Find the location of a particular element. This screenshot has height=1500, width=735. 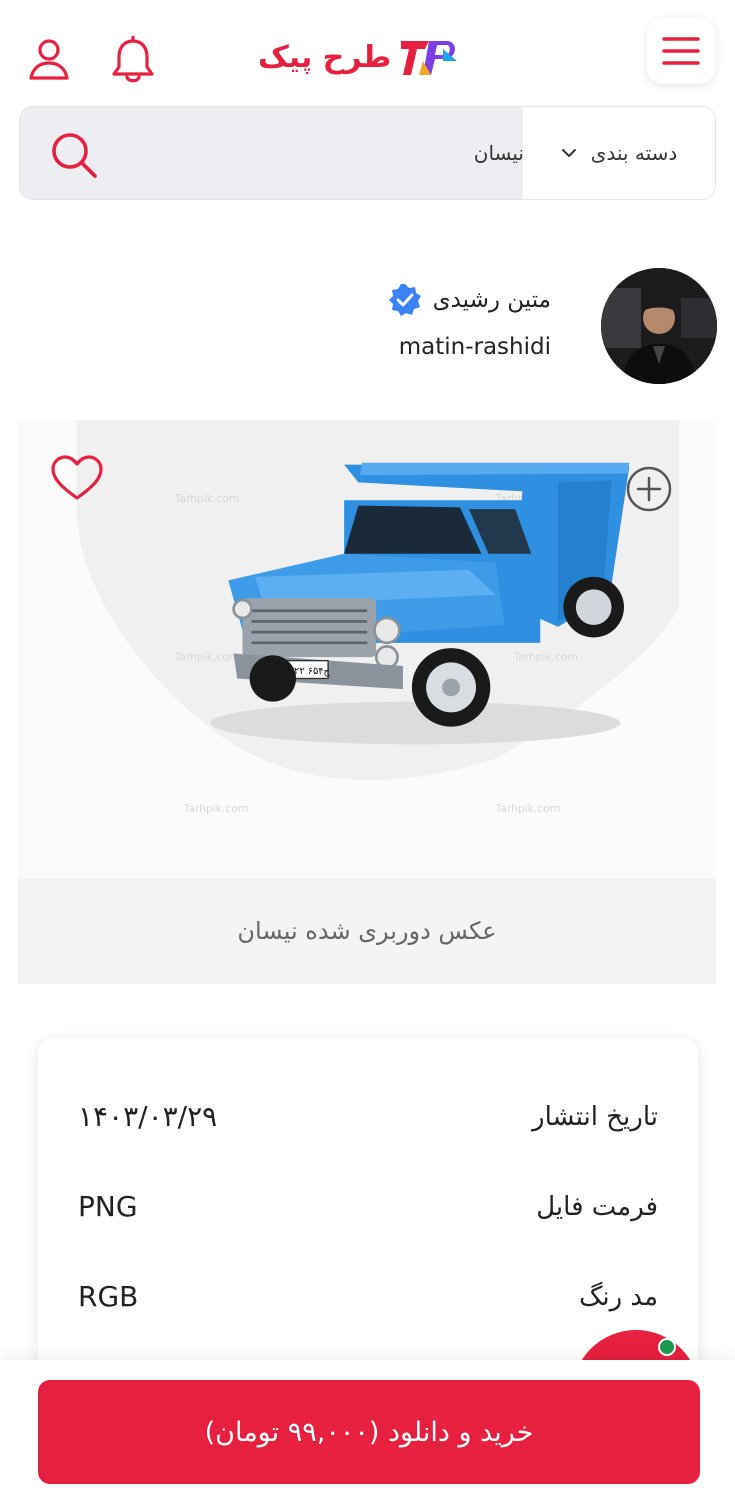

info-label: تاریخ انتشار is located at coordinates (595, 1116).